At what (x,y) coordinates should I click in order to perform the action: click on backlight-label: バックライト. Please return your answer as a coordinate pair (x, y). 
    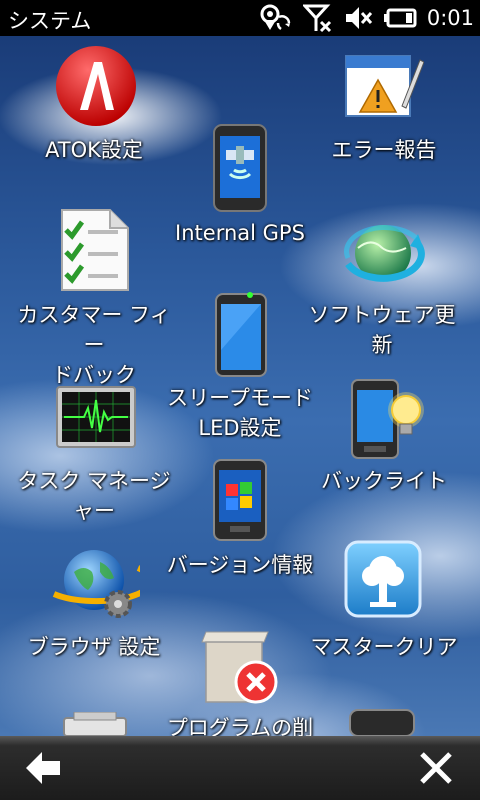
    Looking at the image, I should click on (384, 481).